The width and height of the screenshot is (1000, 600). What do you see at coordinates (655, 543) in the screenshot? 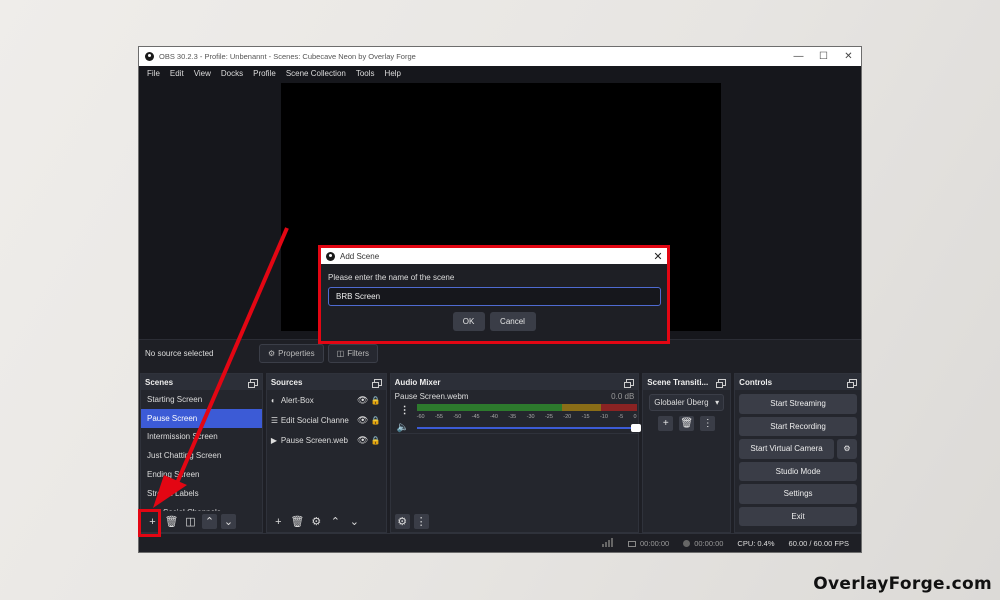
I see `stream-time: 00:00:00` at bounding box center [655, 543].